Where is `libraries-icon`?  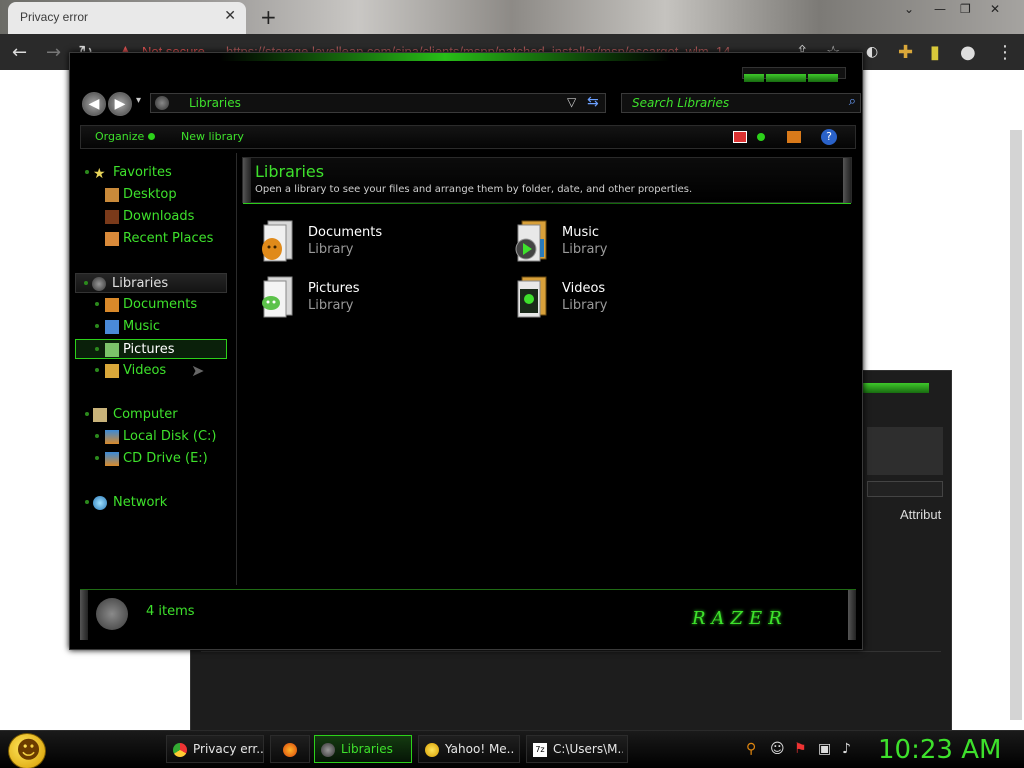 libraries-icon is located at coordinates (328, 750).